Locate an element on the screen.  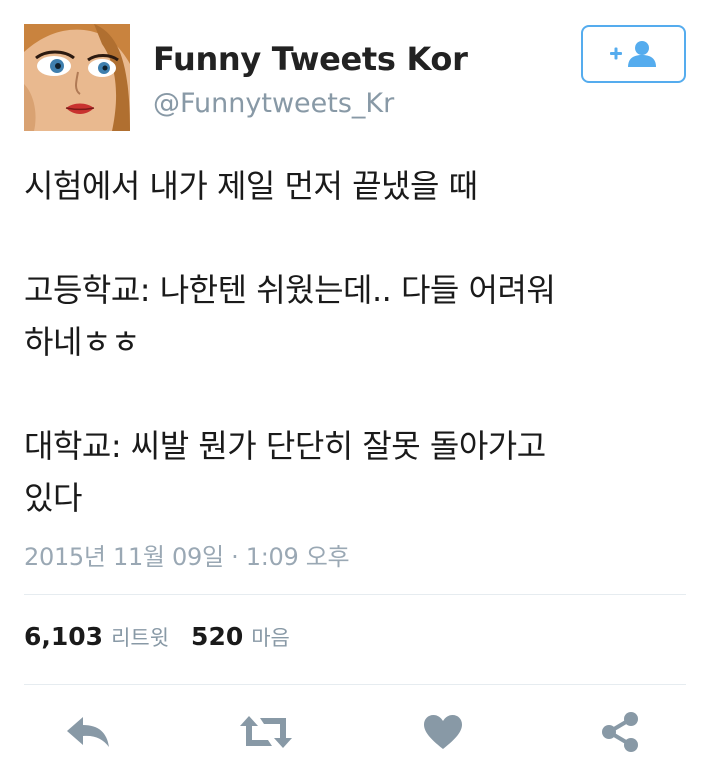
avatar-image is located at coordinates (77, 77).